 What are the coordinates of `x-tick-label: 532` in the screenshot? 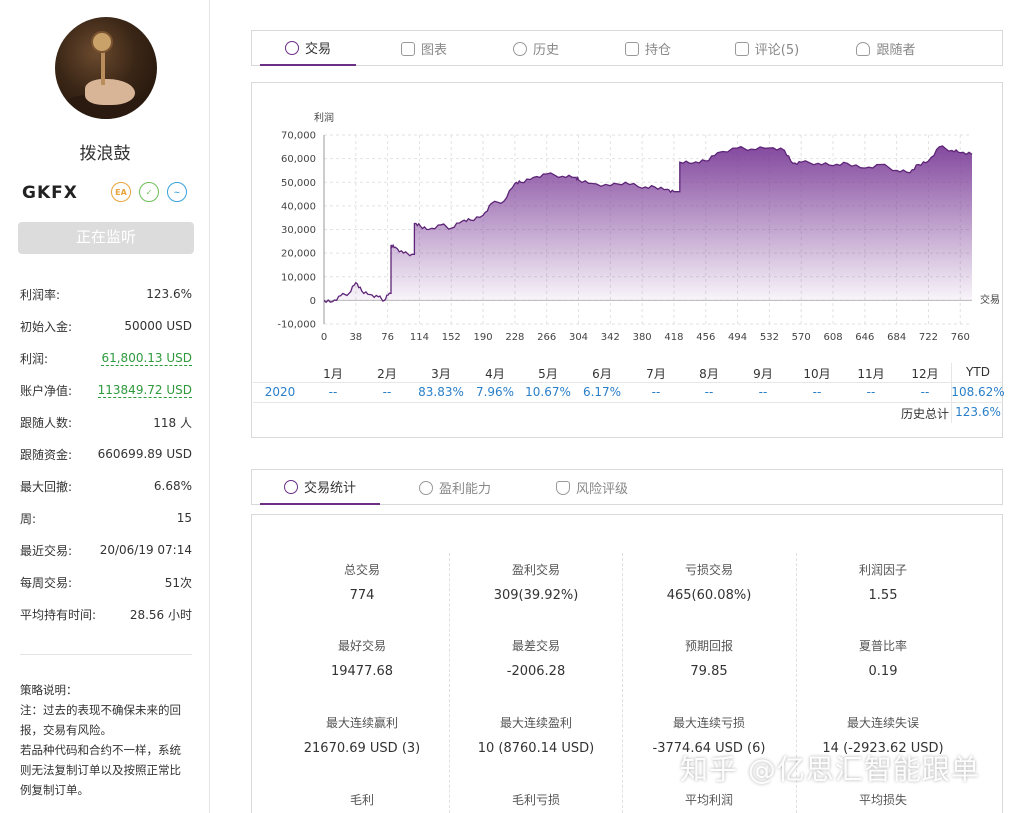 It's located at (769, 337).